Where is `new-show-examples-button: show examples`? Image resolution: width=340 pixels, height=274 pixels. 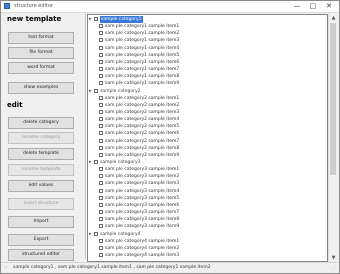 new-show-examples-button: show examples is located at coordinates (41, 88).